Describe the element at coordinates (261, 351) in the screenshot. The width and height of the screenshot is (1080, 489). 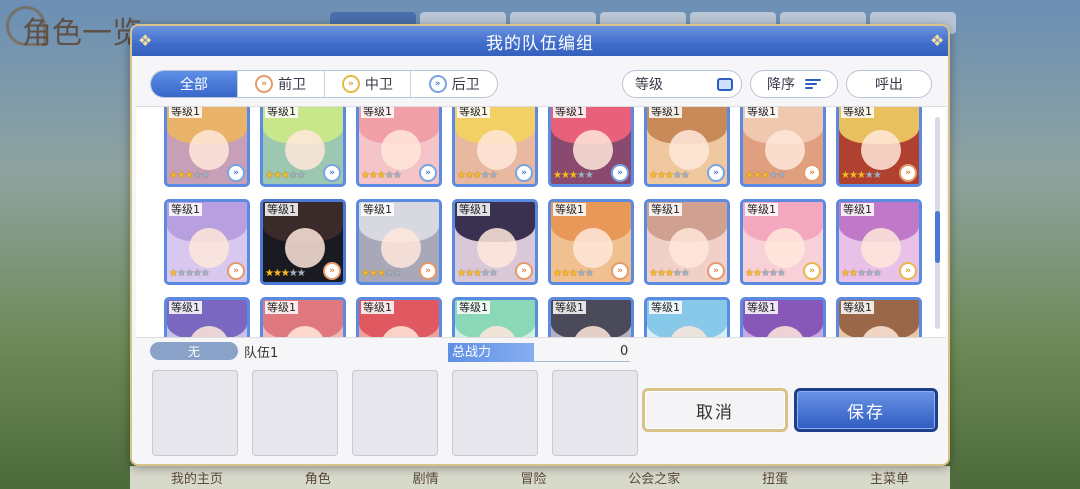
I see `team-name: 队伍1` at that location.